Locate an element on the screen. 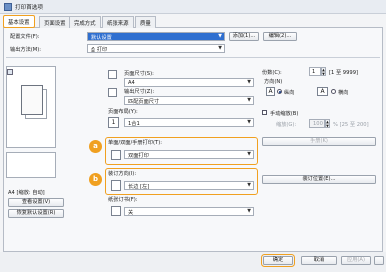 This screenshot has width=386, height=272. layout-icon: 1 is located at coordinates (113, 122).